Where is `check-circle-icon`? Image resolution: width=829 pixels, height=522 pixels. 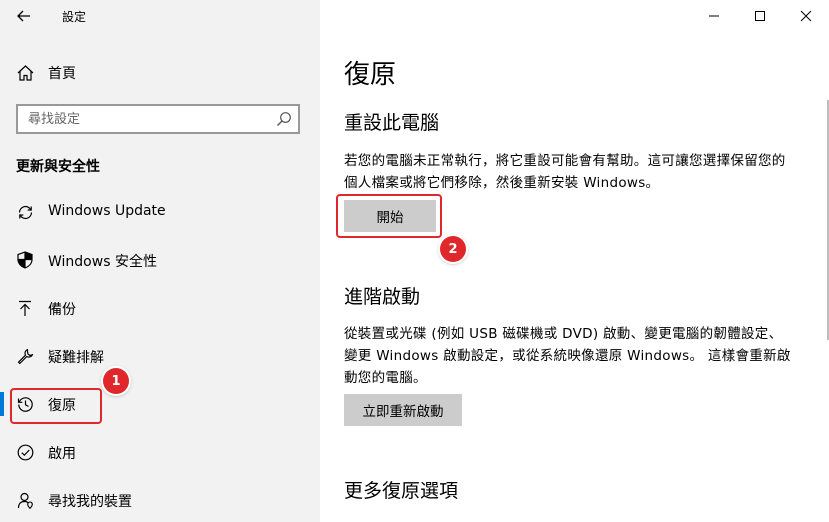
check-circle-icon is located at coordinates (25, 452).